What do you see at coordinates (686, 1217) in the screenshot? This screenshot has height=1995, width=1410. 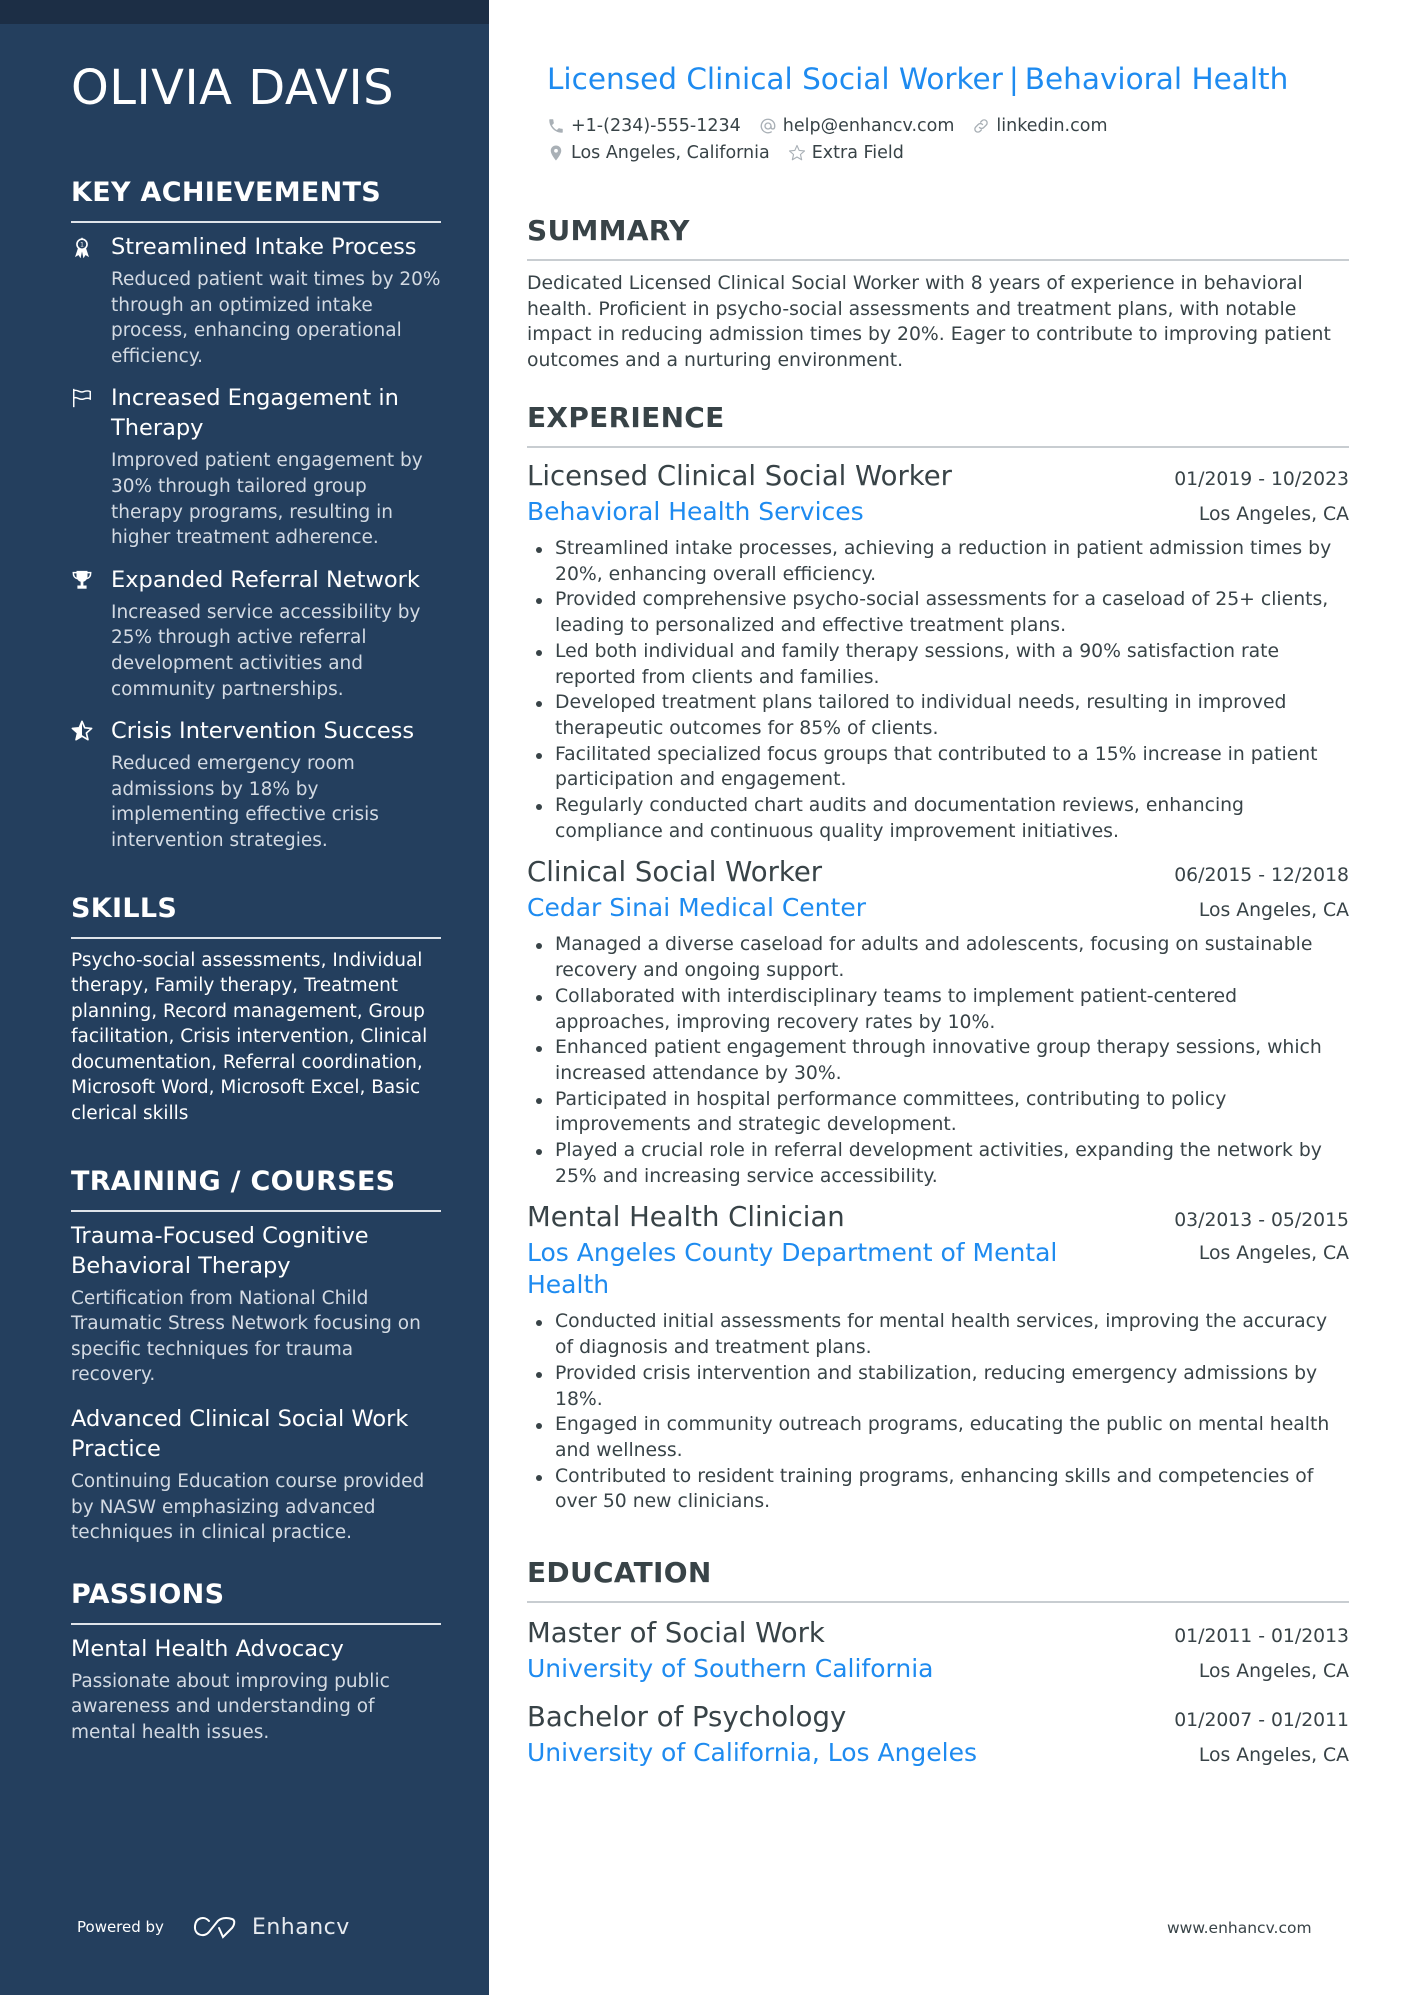 I see `job-title: Mental Health Clinician` at bounding box center [686, 1217].